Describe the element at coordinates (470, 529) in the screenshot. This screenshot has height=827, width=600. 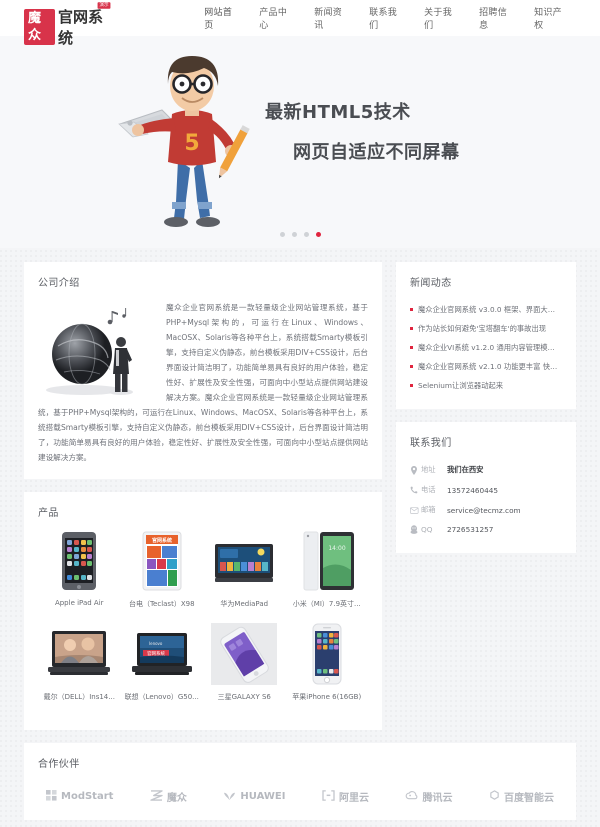
I see `contact-value: 2726531257` at that location.